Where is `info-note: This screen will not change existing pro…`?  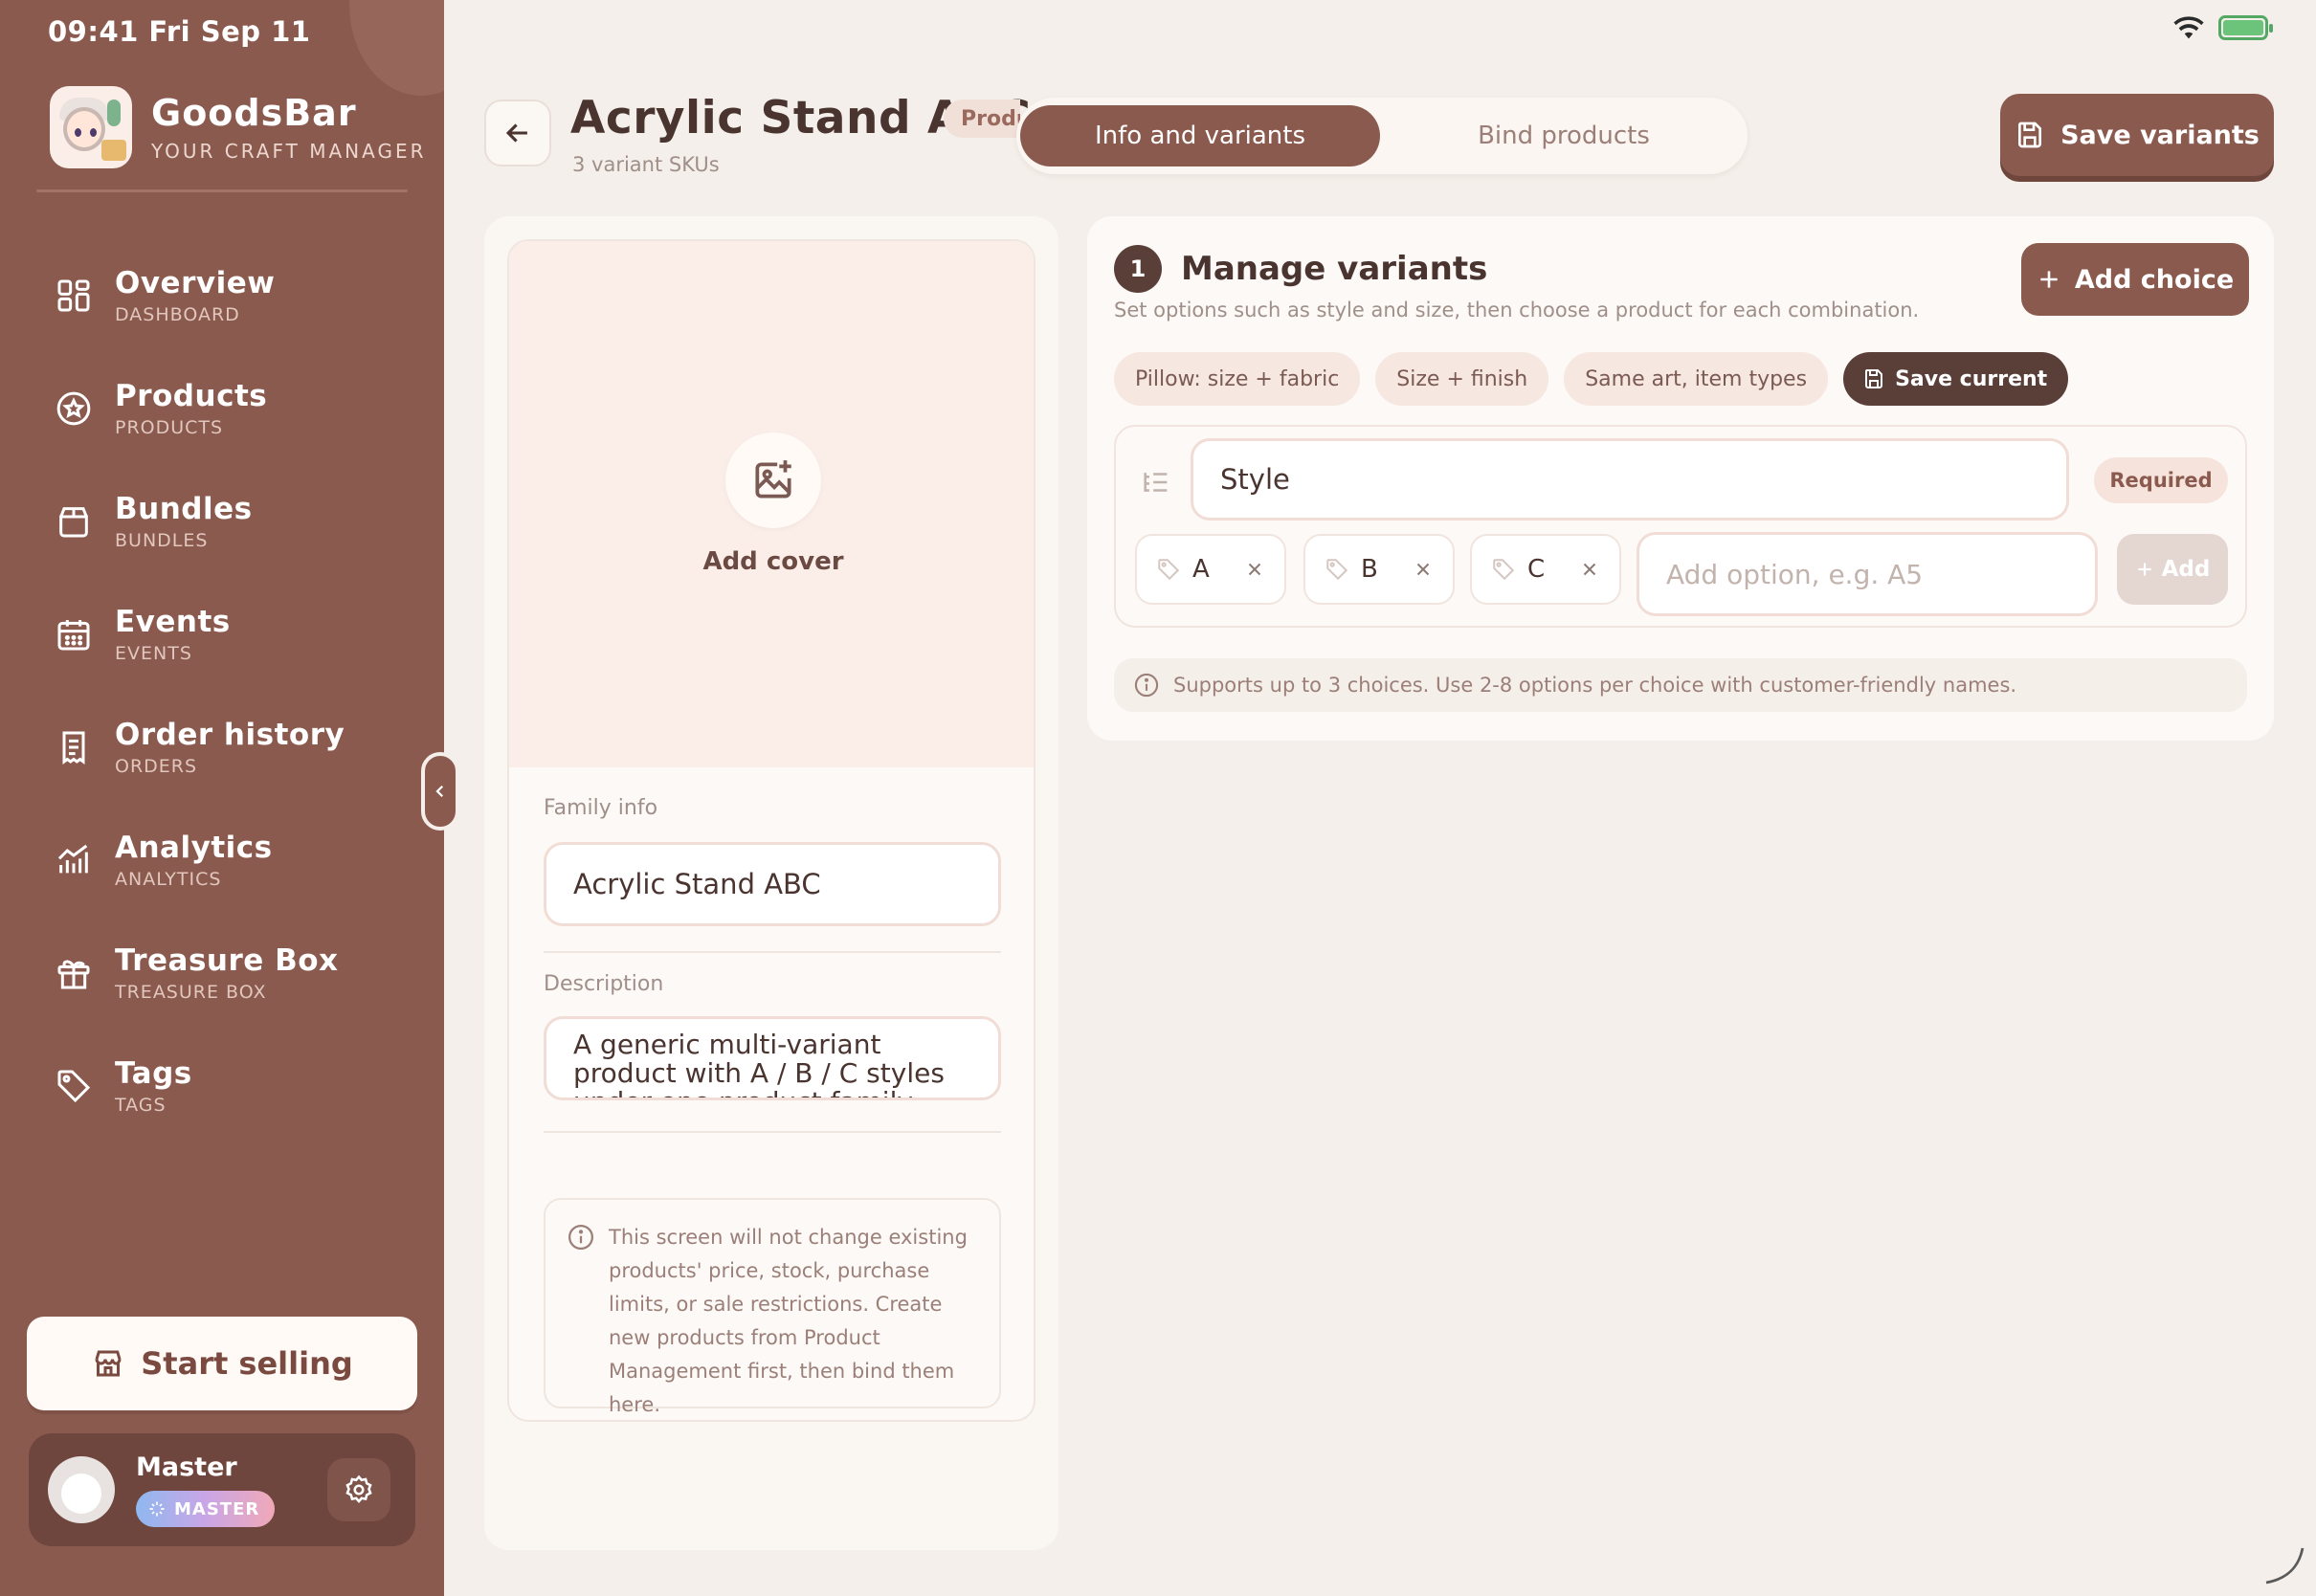 info-note: This screen will not change existing pro… is located at coordinates (773, 1307).